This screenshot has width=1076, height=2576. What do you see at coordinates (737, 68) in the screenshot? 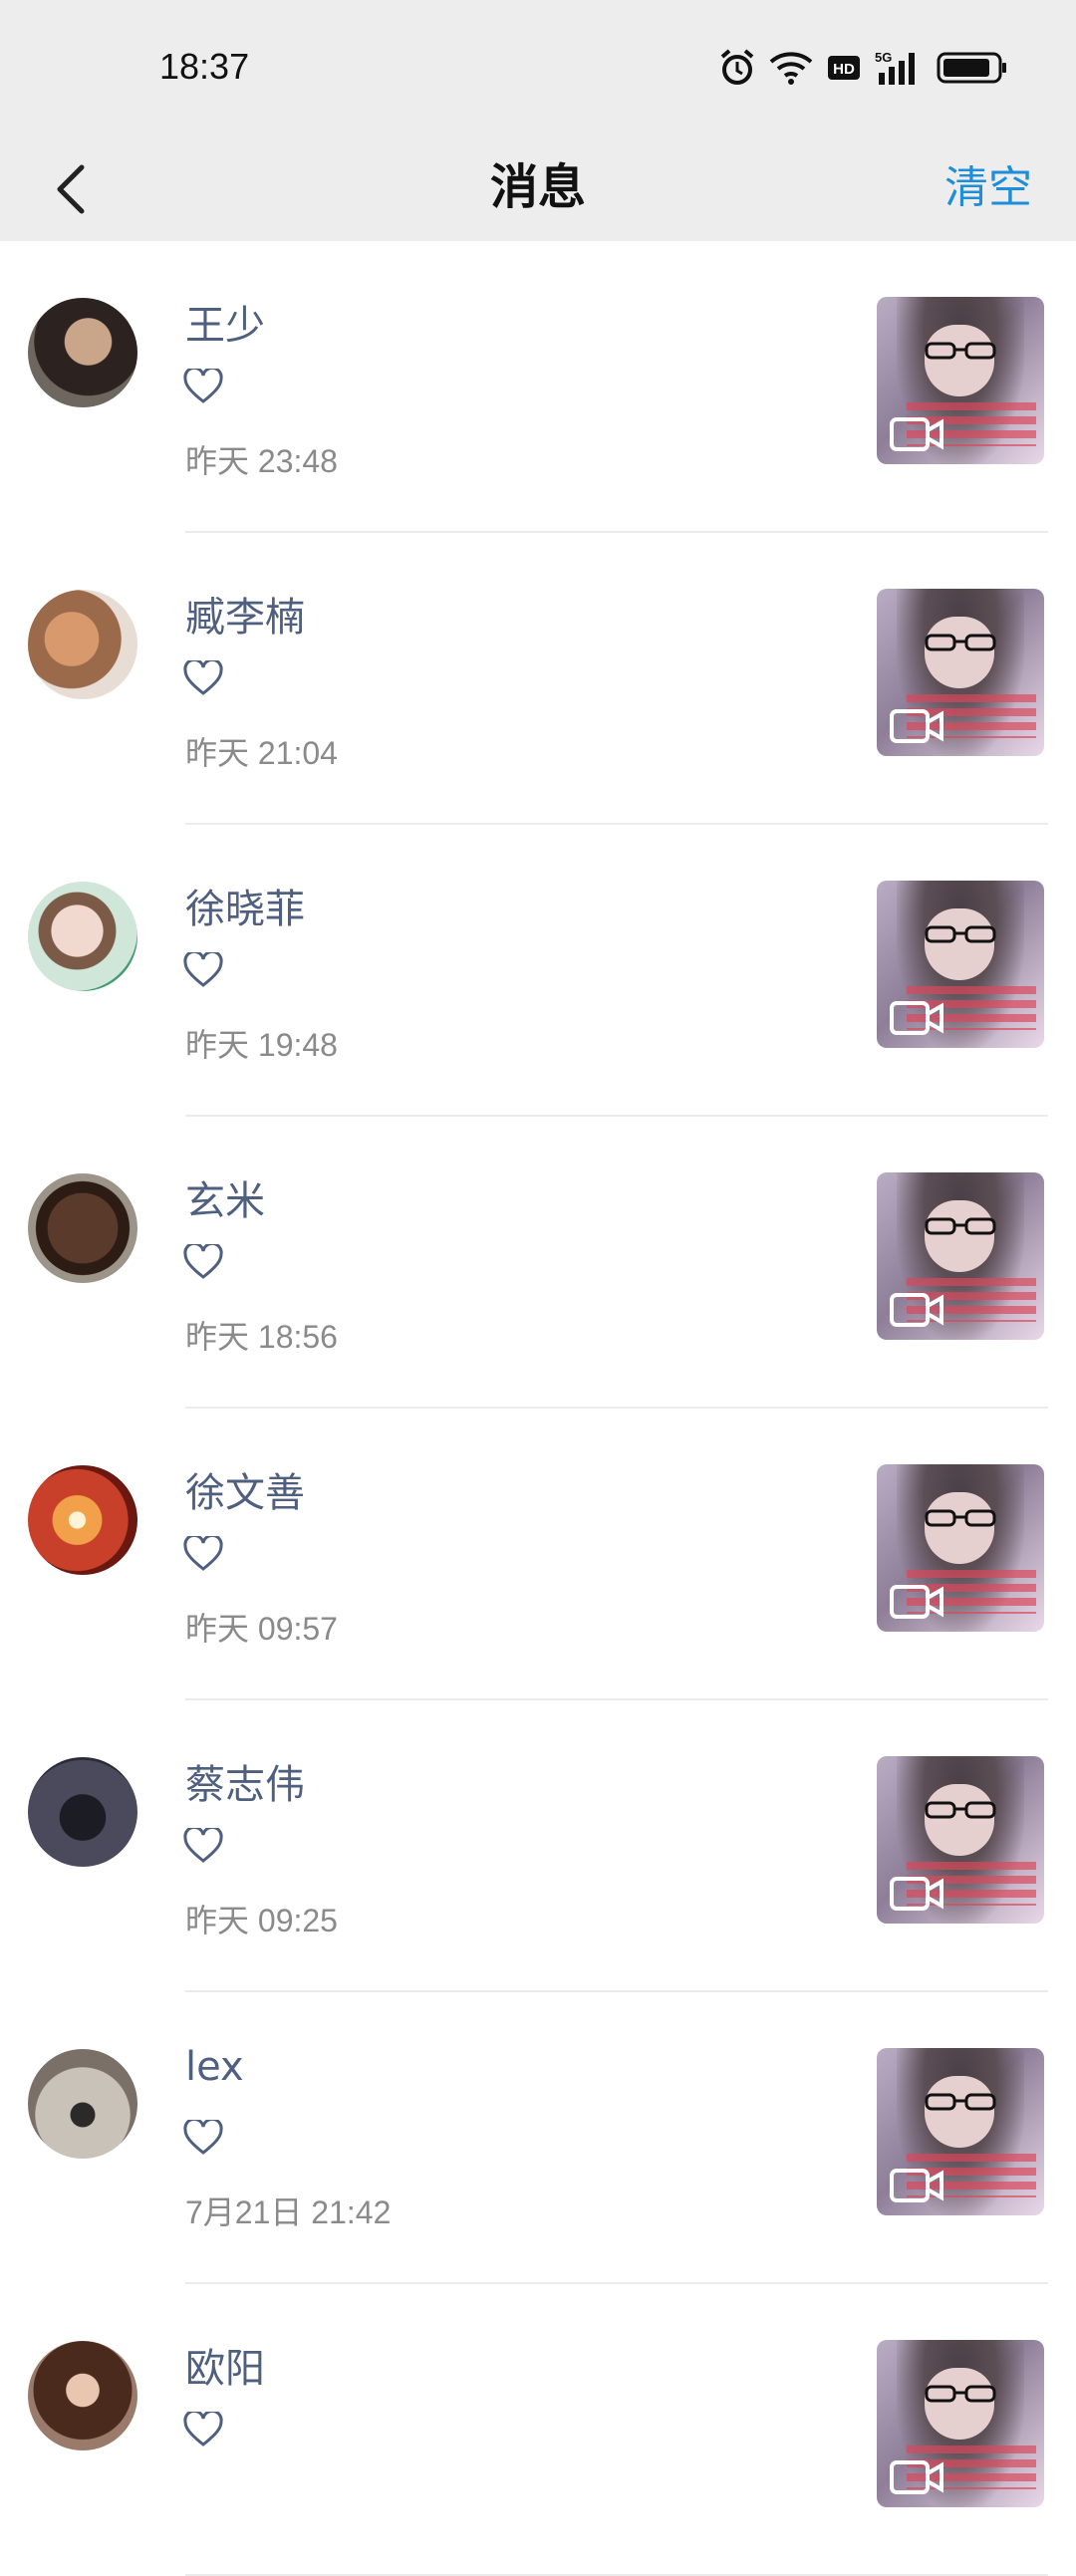
I see `alarm-icon` at bounding box center [737, 68].